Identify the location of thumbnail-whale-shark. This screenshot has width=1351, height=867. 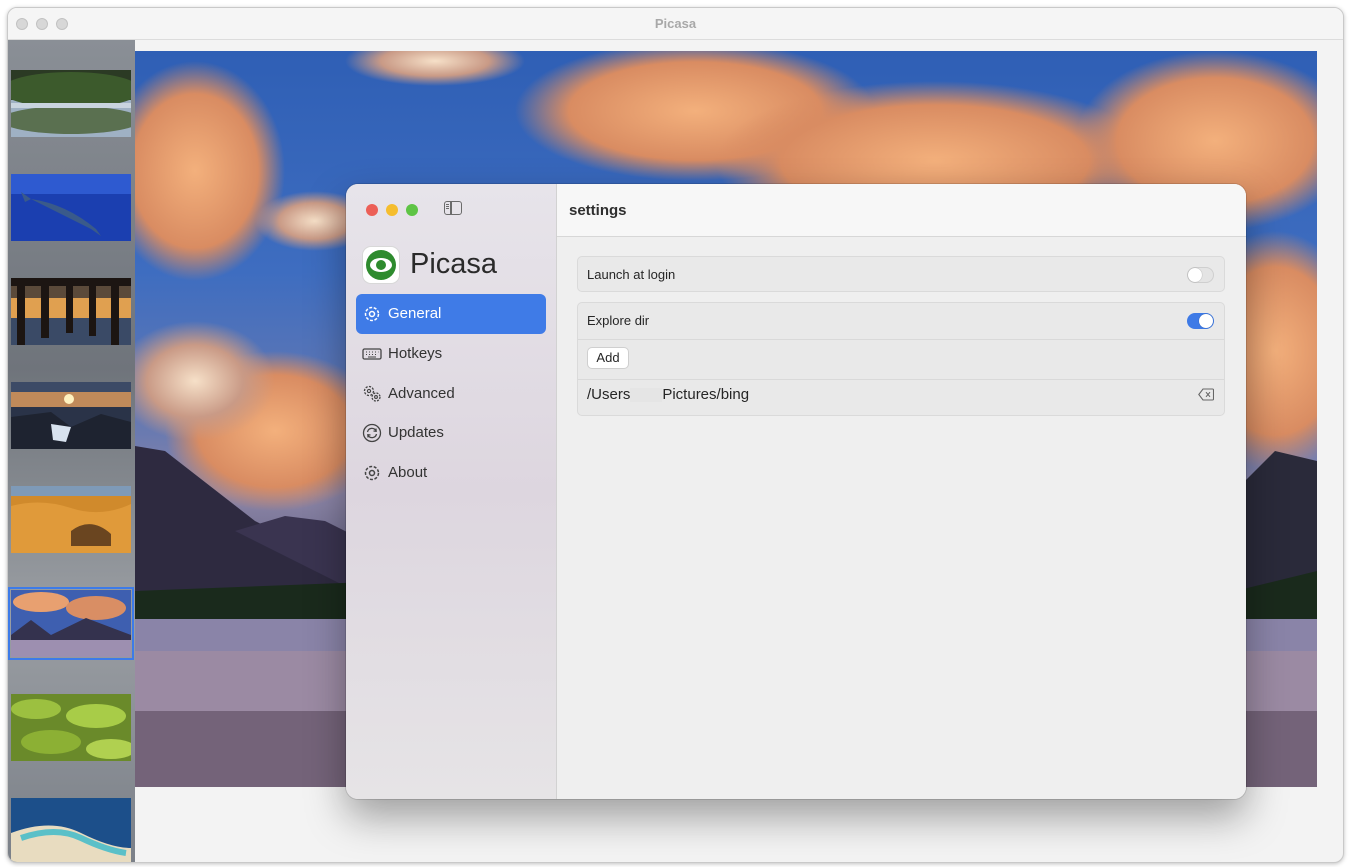
(71, 207).